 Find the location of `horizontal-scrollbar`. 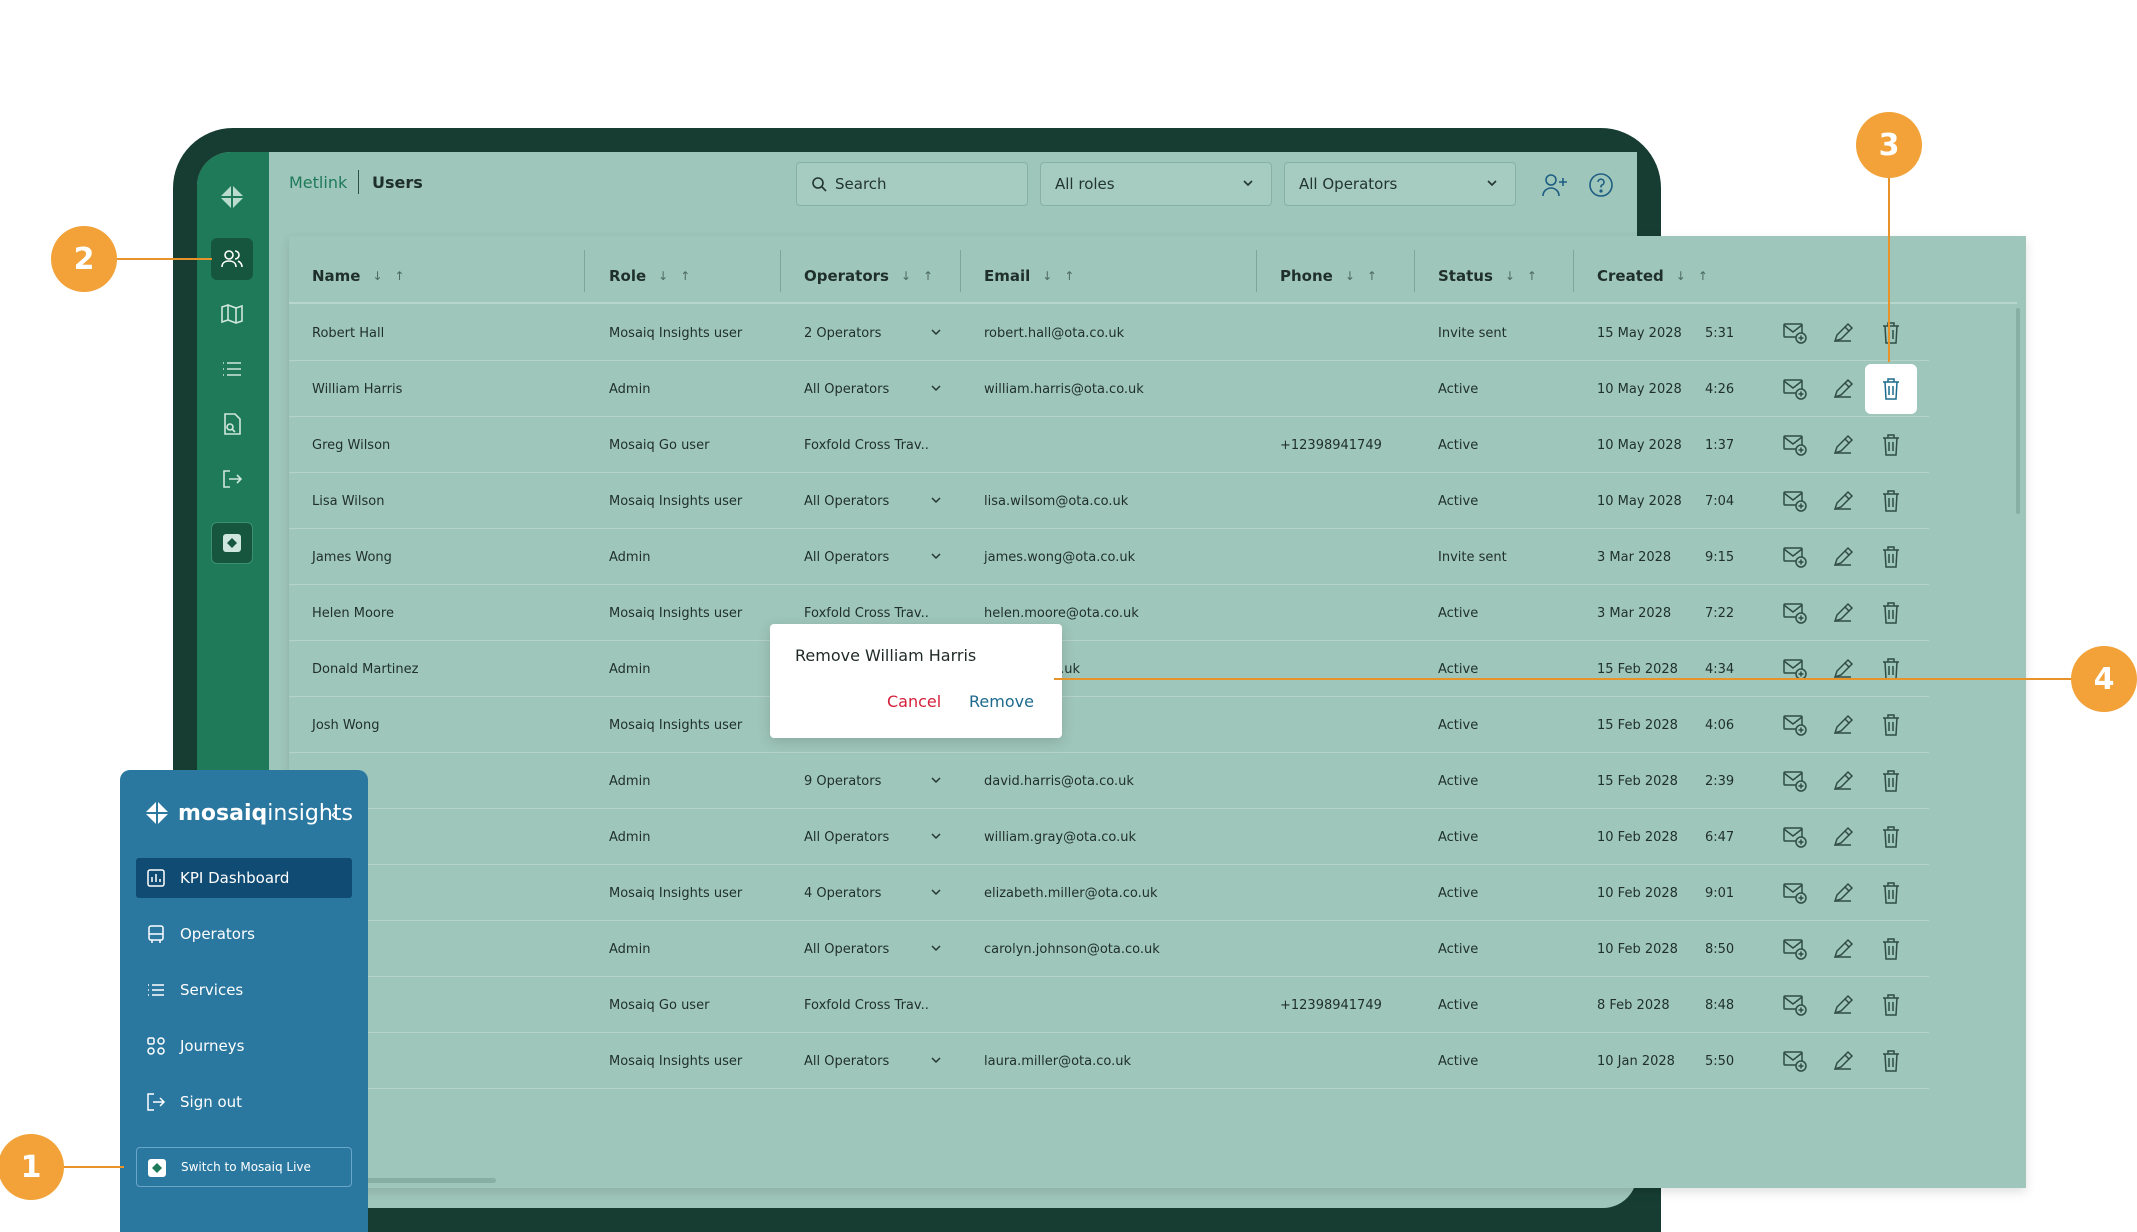

horizontal-scrollbar is located at coordinates (425, 1180).